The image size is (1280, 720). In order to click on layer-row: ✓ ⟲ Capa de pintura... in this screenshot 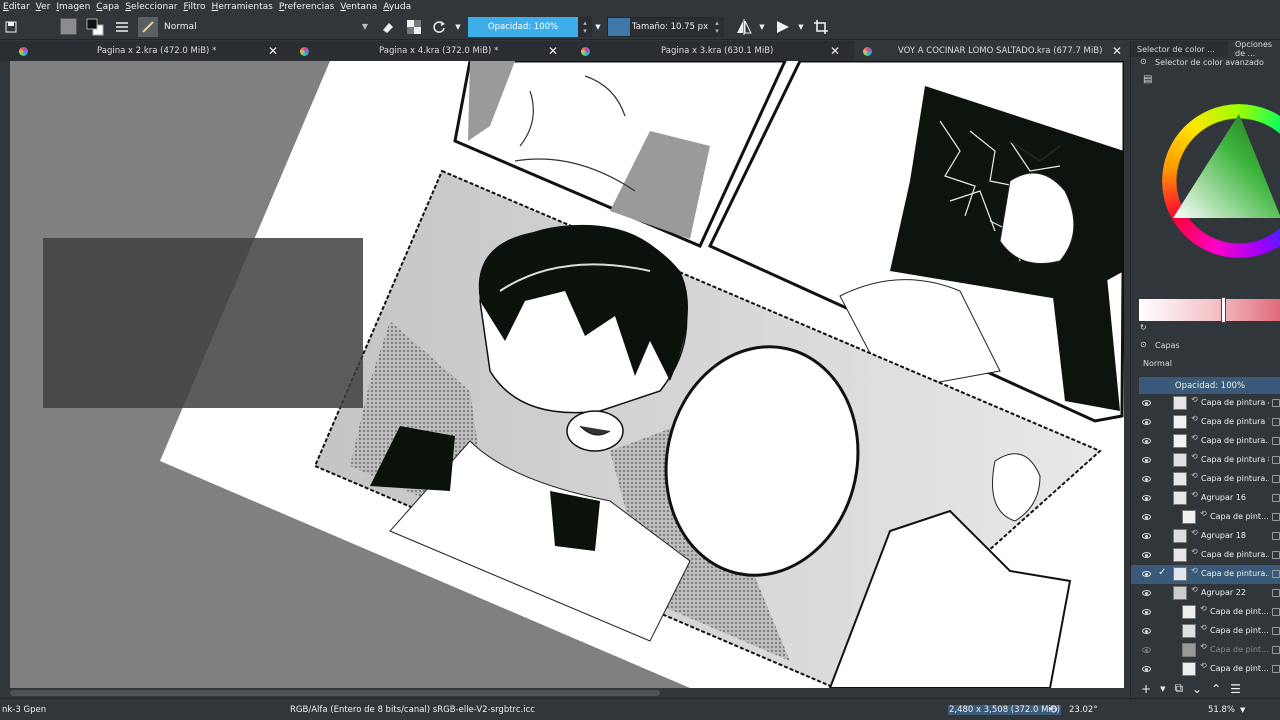, I will do `click(1205, 574)`.